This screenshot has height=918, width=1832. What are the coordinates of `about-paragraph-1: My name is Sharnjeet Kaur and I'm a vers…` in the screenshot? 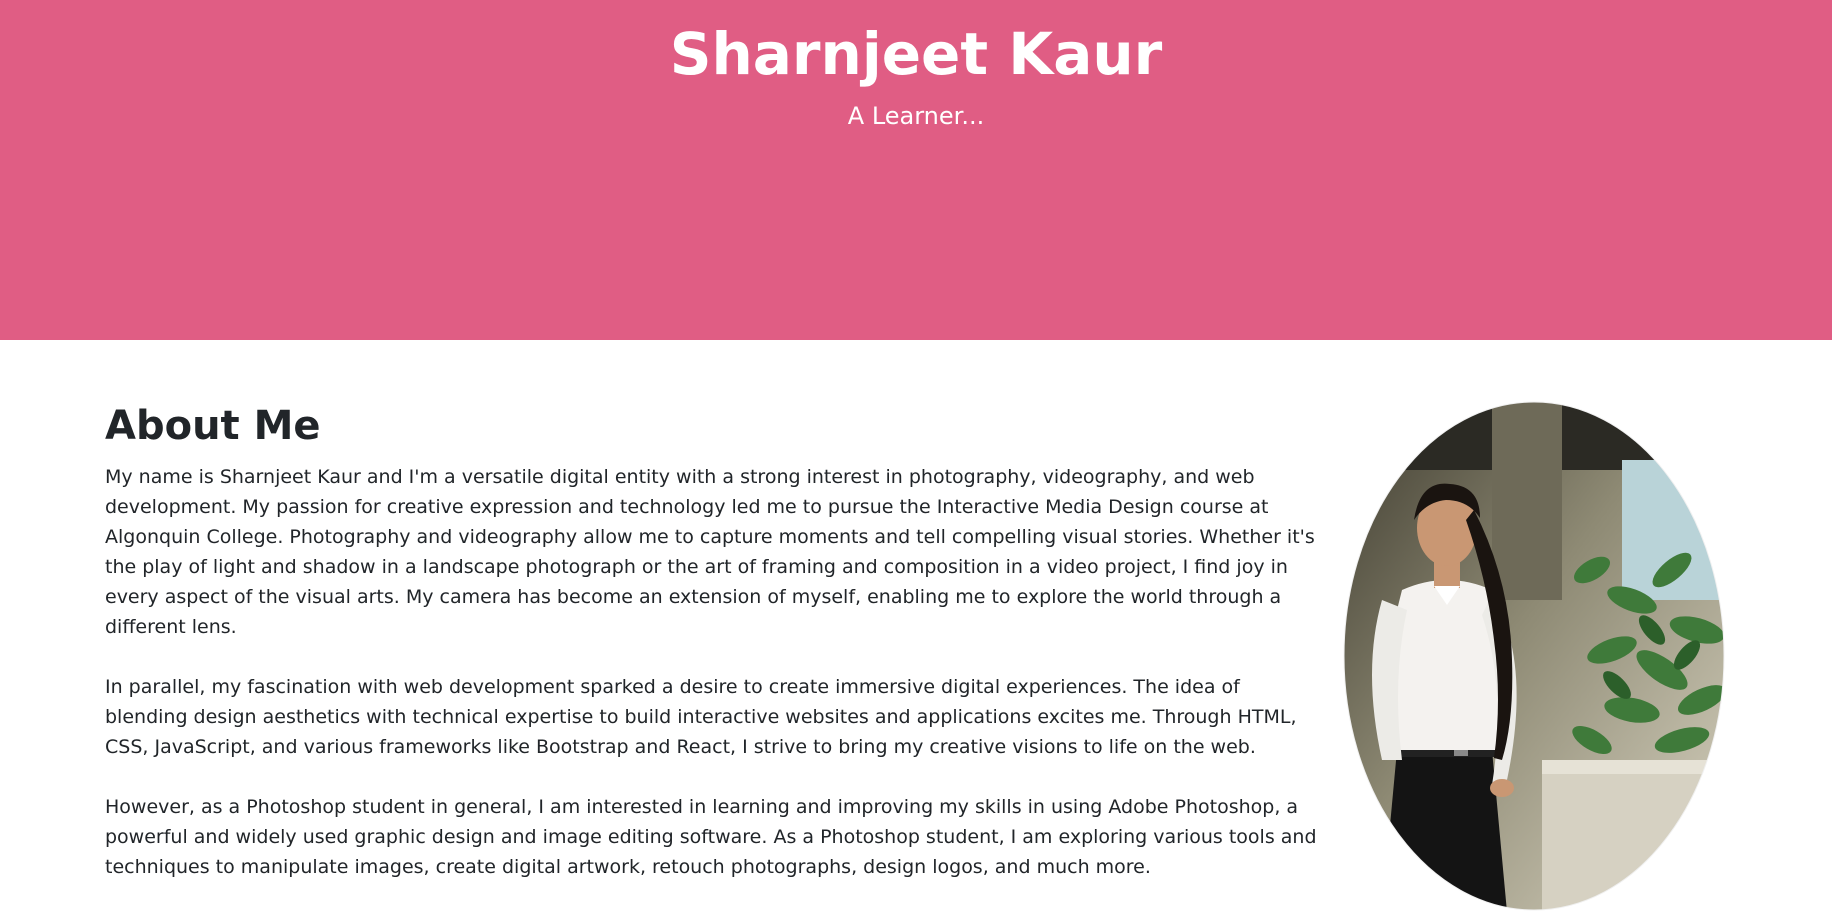 It's located at (710, 552).